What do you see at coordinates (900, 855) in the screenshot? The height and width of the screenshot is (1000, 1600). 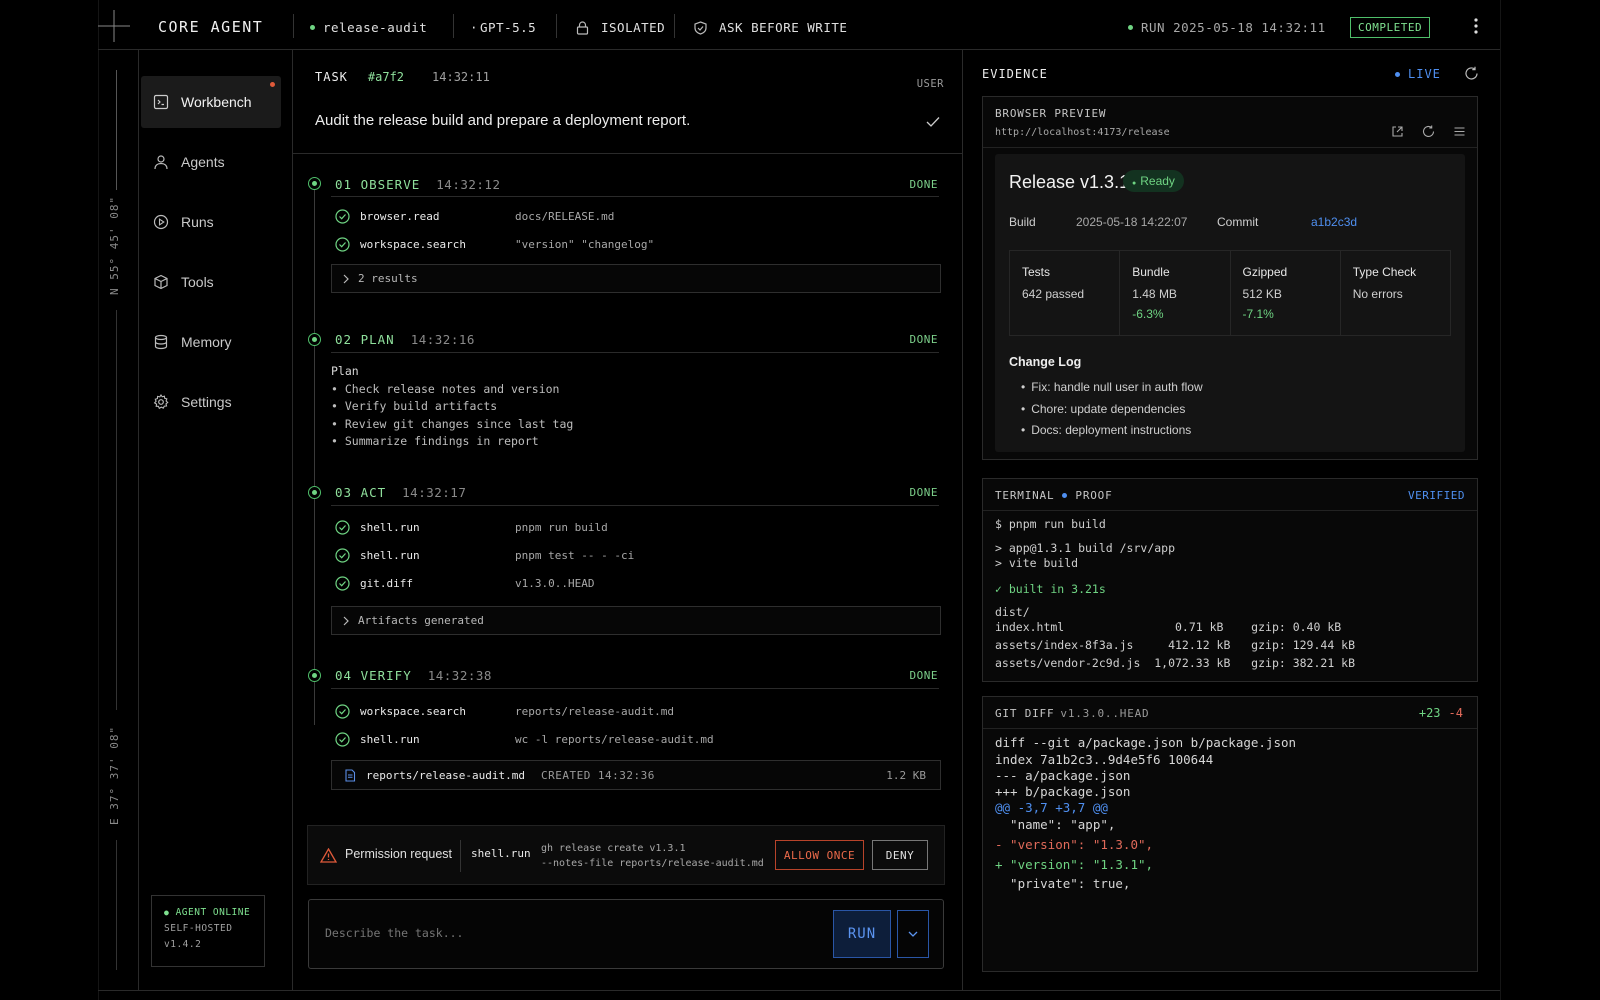 I see `deny-button: DENY` at bounding box center [900, 855].